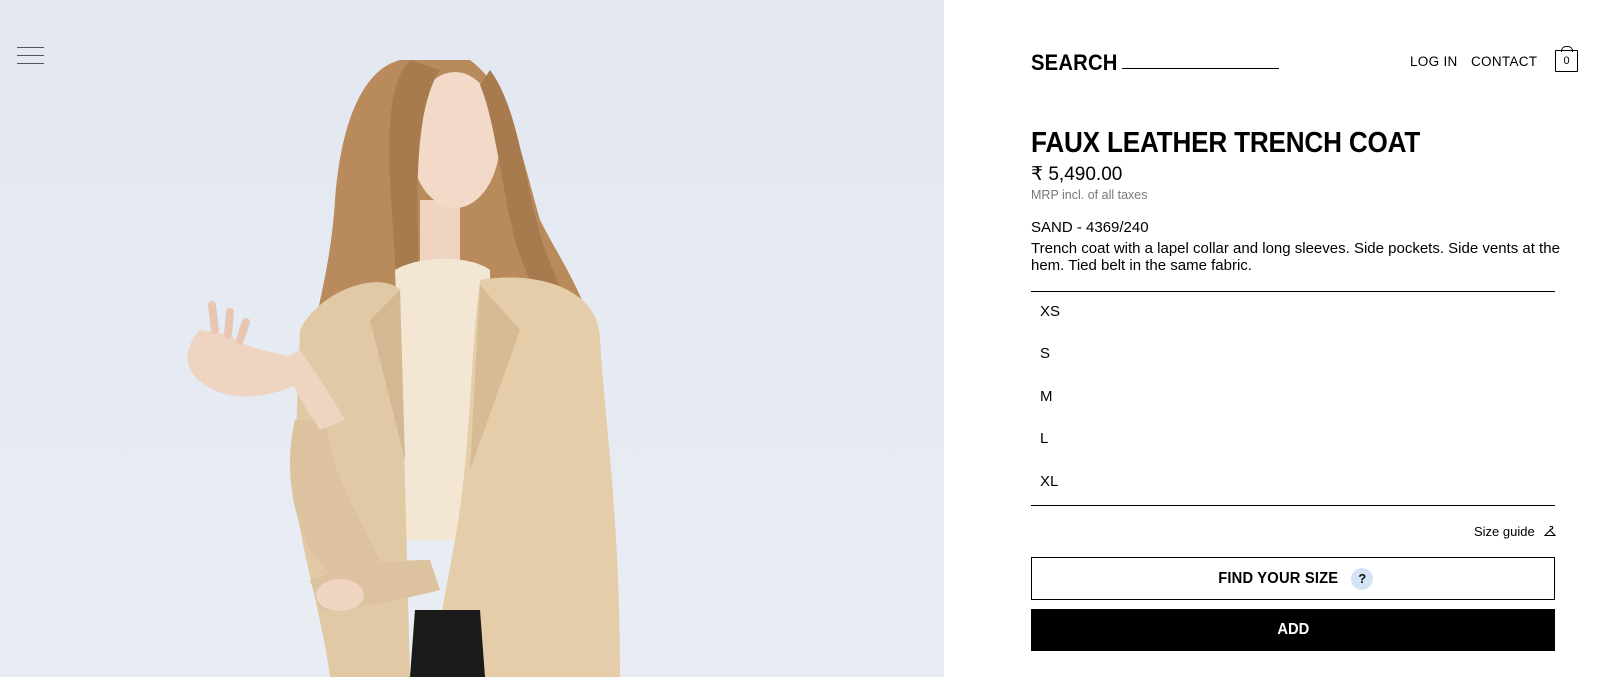 Image resolution: width=1600 pixels, height=677 pixels. Describe the element at coordinates (1504, 61) in the screenshot. I see `contact-link: CONTACT` at that location.